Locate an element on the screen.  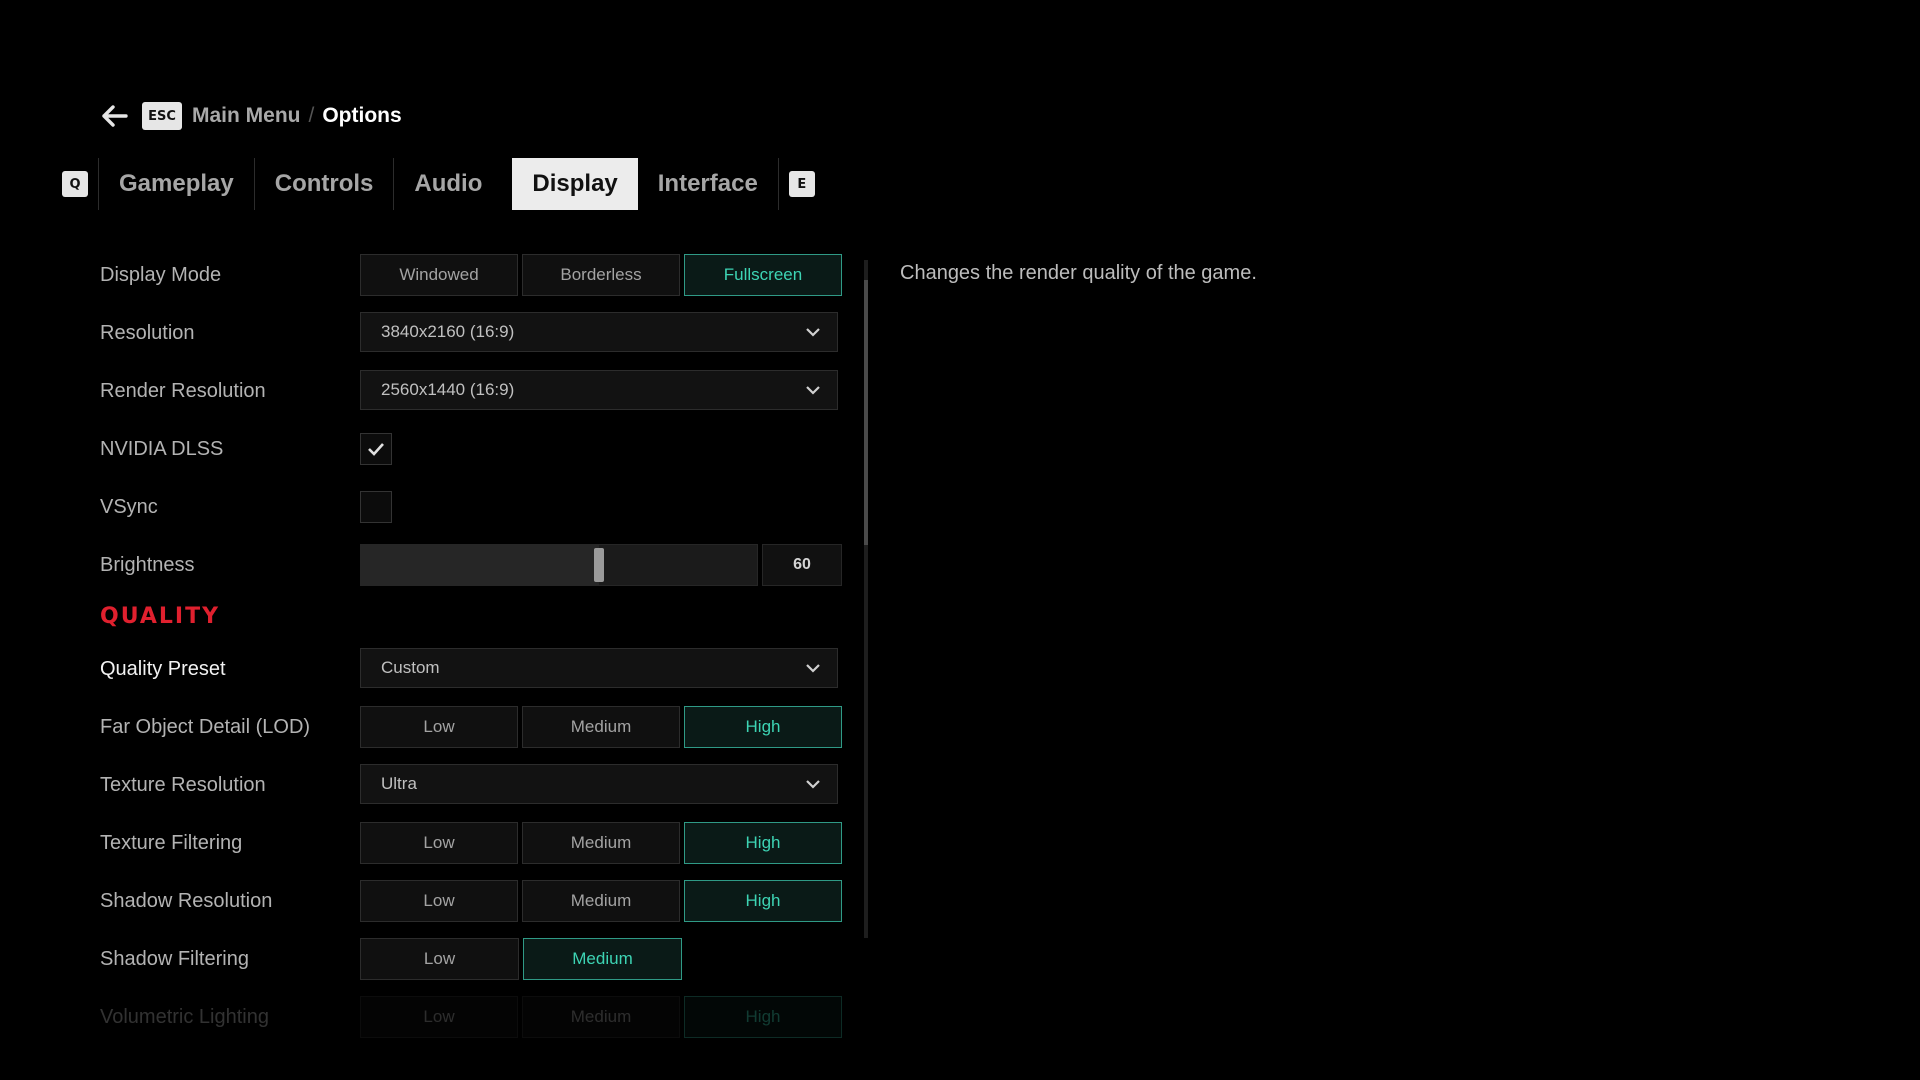
dlss-checkbox is located at coordinates (376, 449).